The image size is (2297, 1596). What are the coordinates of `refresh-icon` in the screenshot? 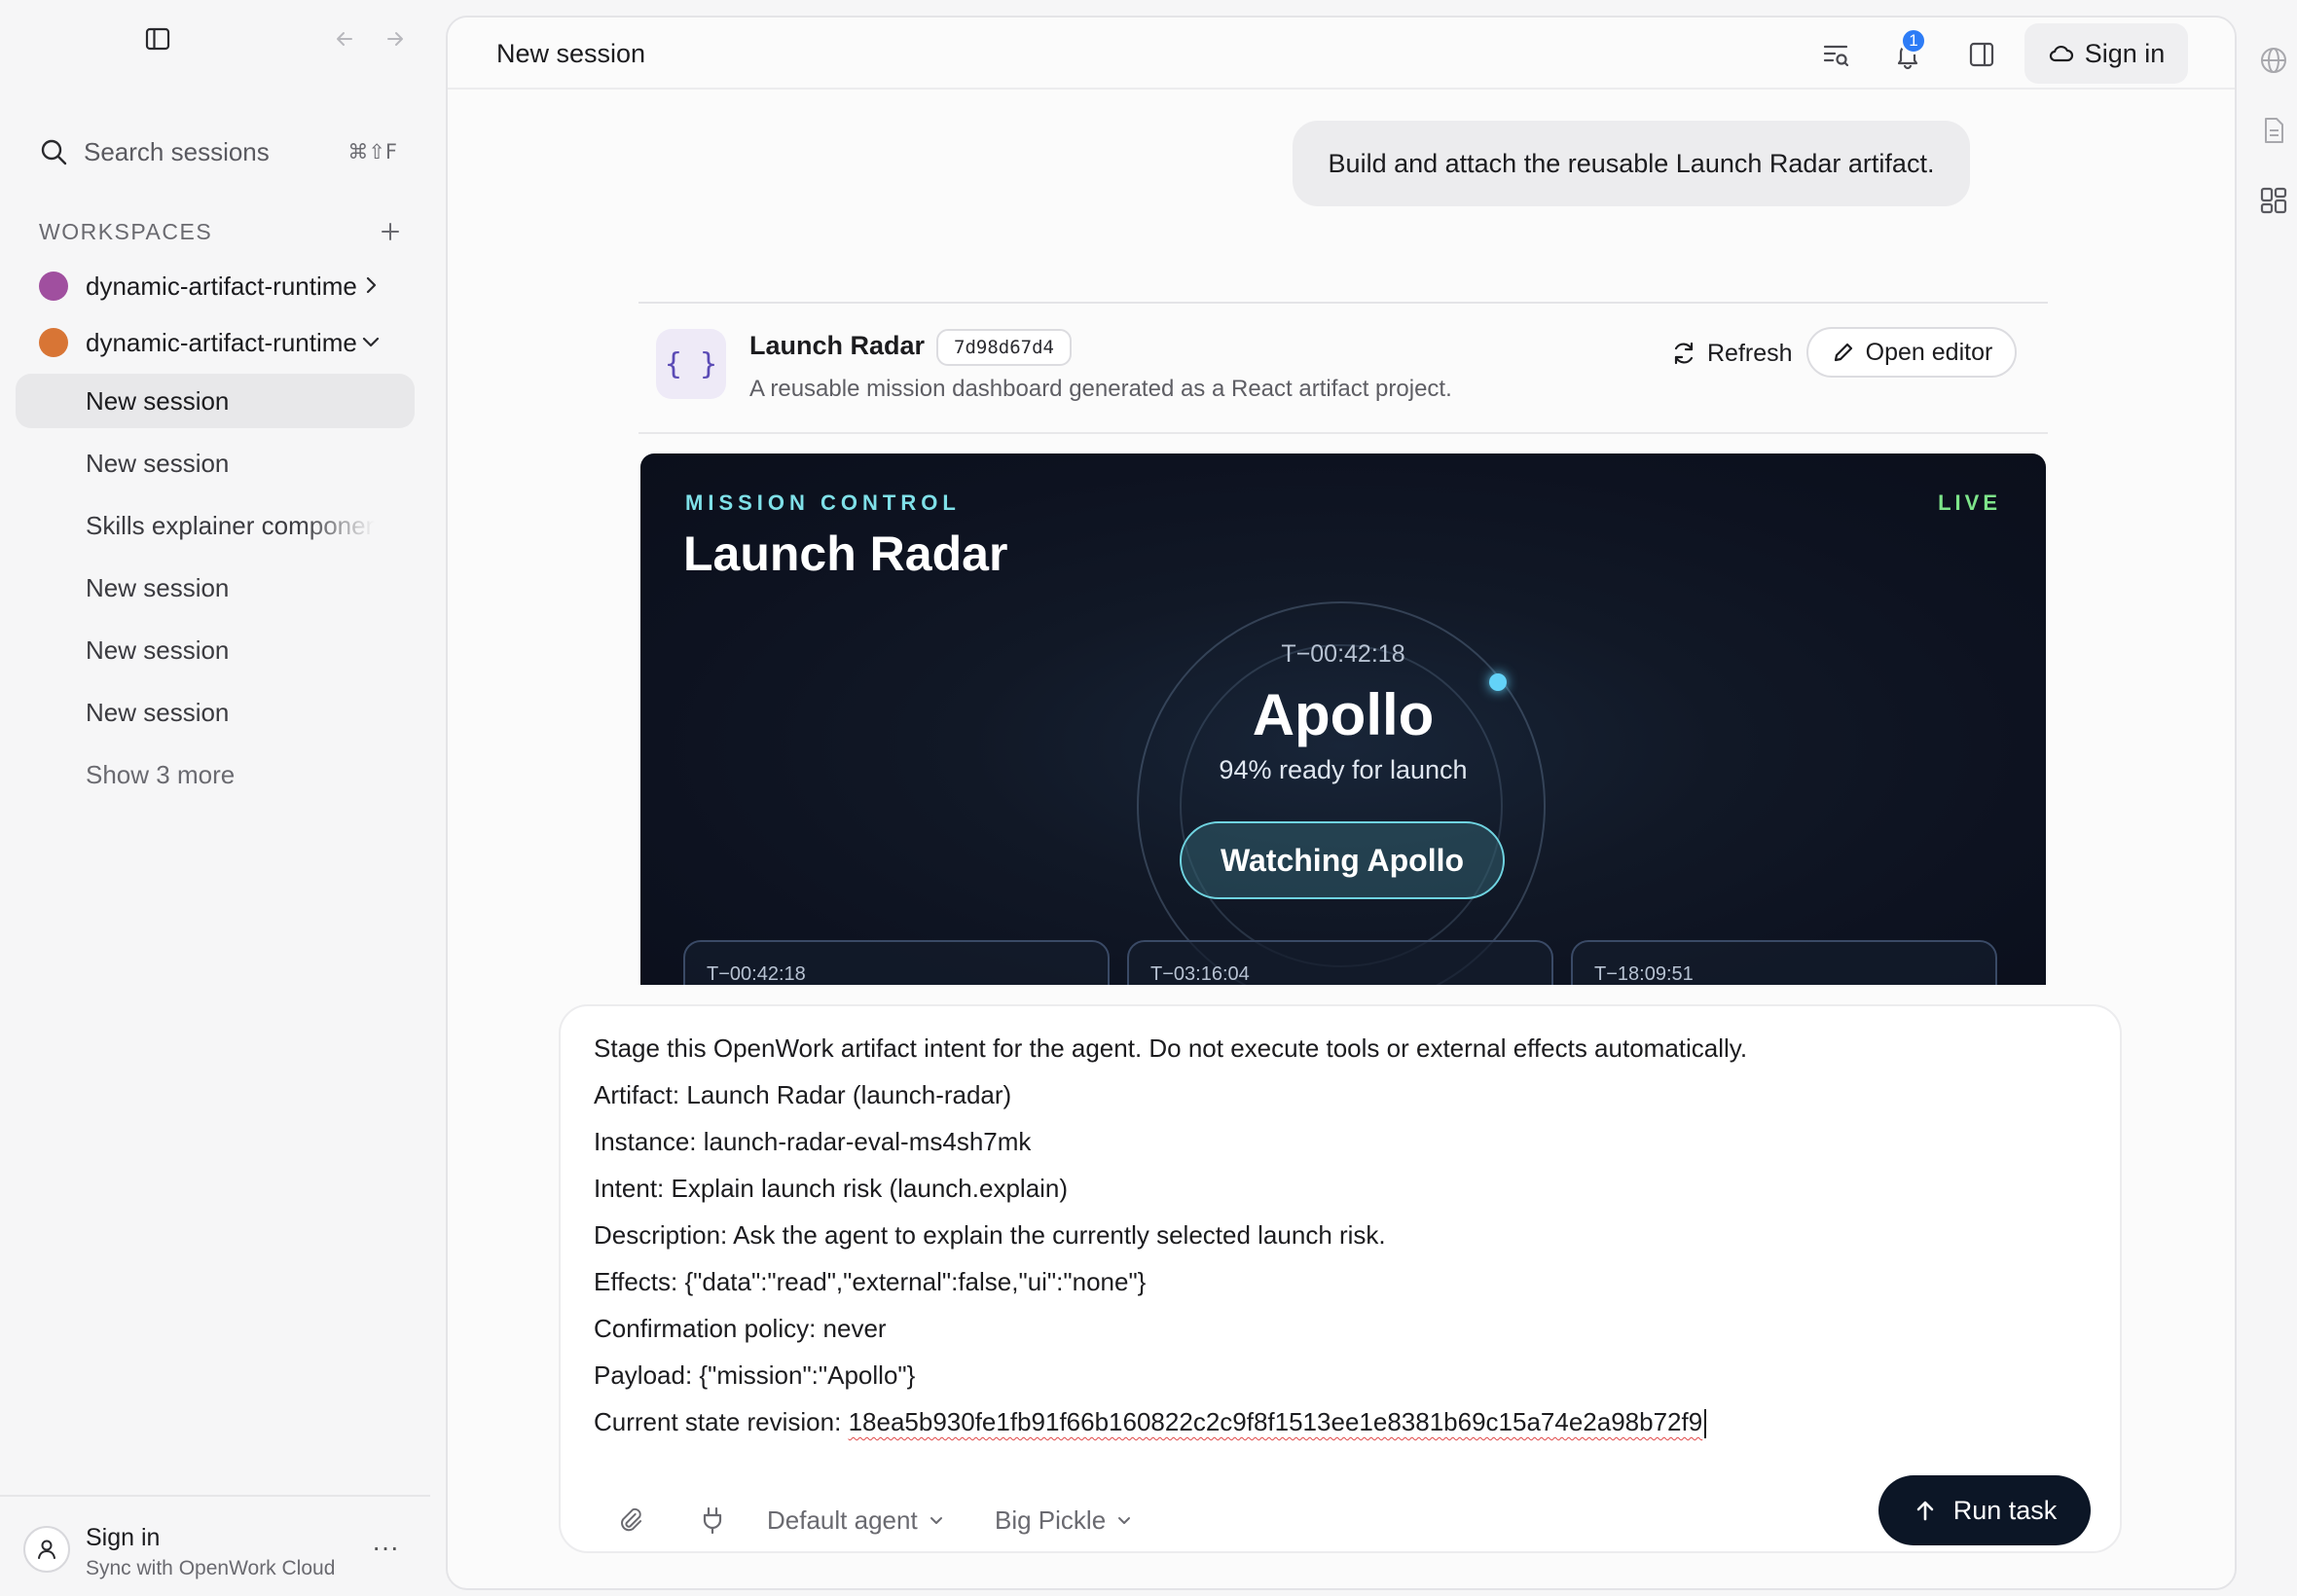 It's located at (1684, 353).